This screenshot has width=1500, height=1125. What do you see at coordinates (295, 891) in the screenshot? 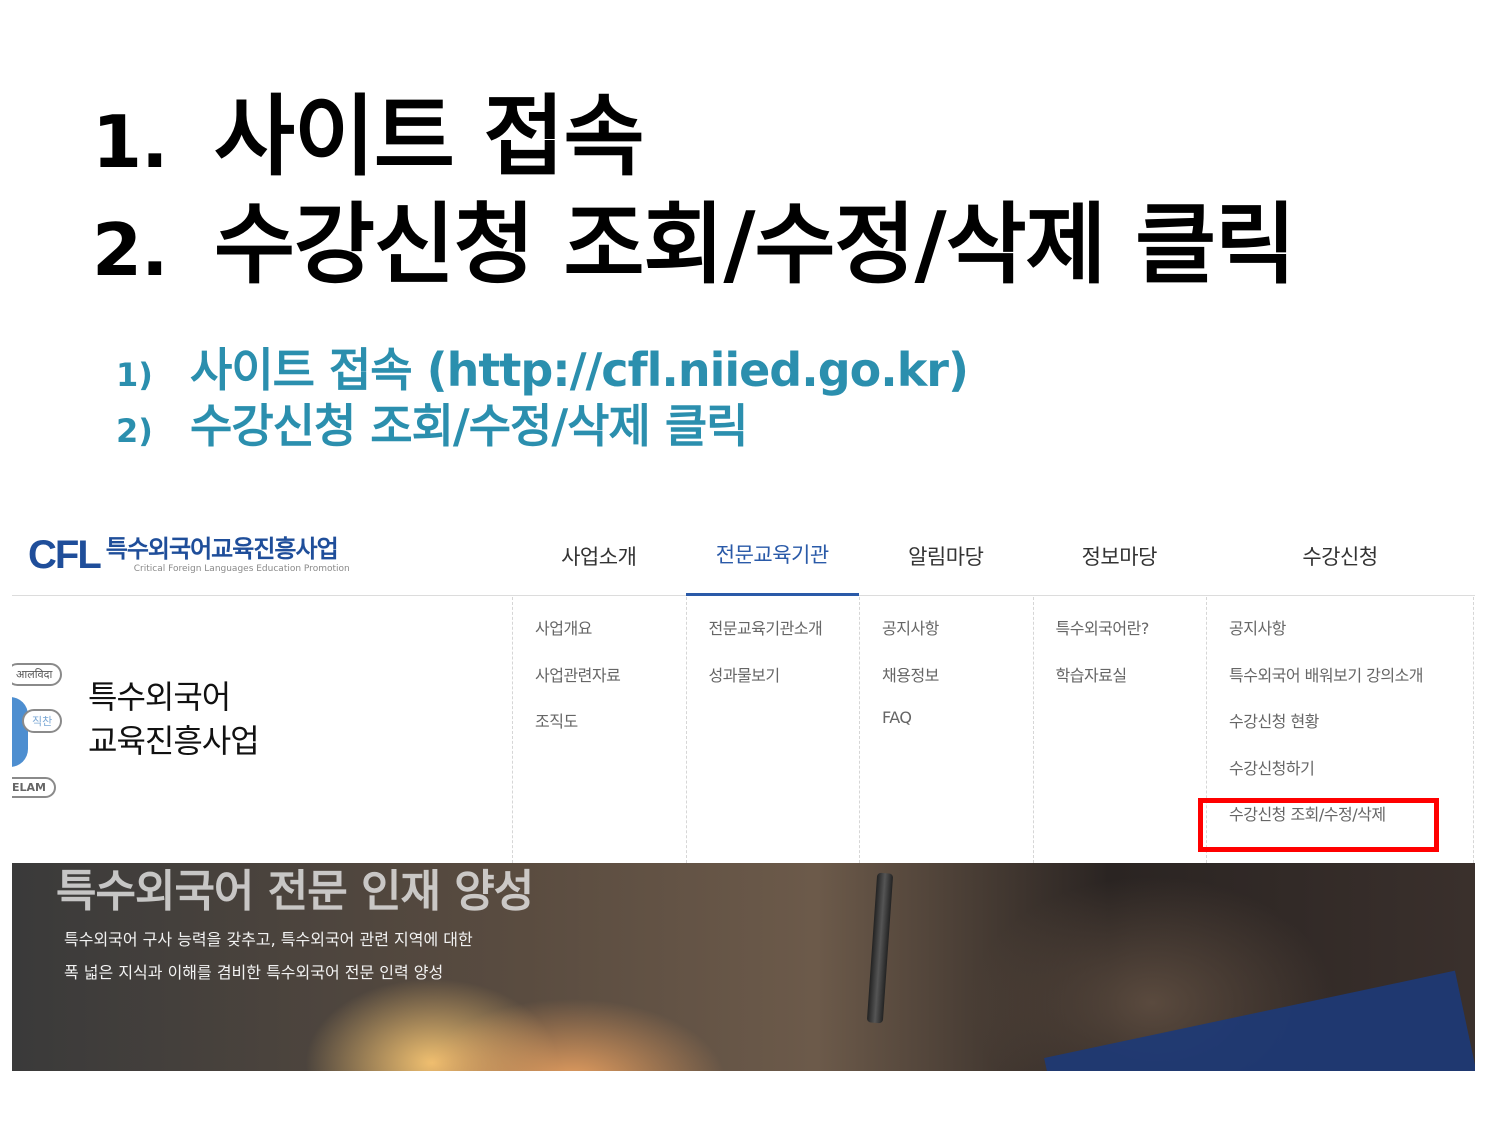
I see `hero-title: 특수외국어 전문 인재 양성` at bounding box center [295, 891].